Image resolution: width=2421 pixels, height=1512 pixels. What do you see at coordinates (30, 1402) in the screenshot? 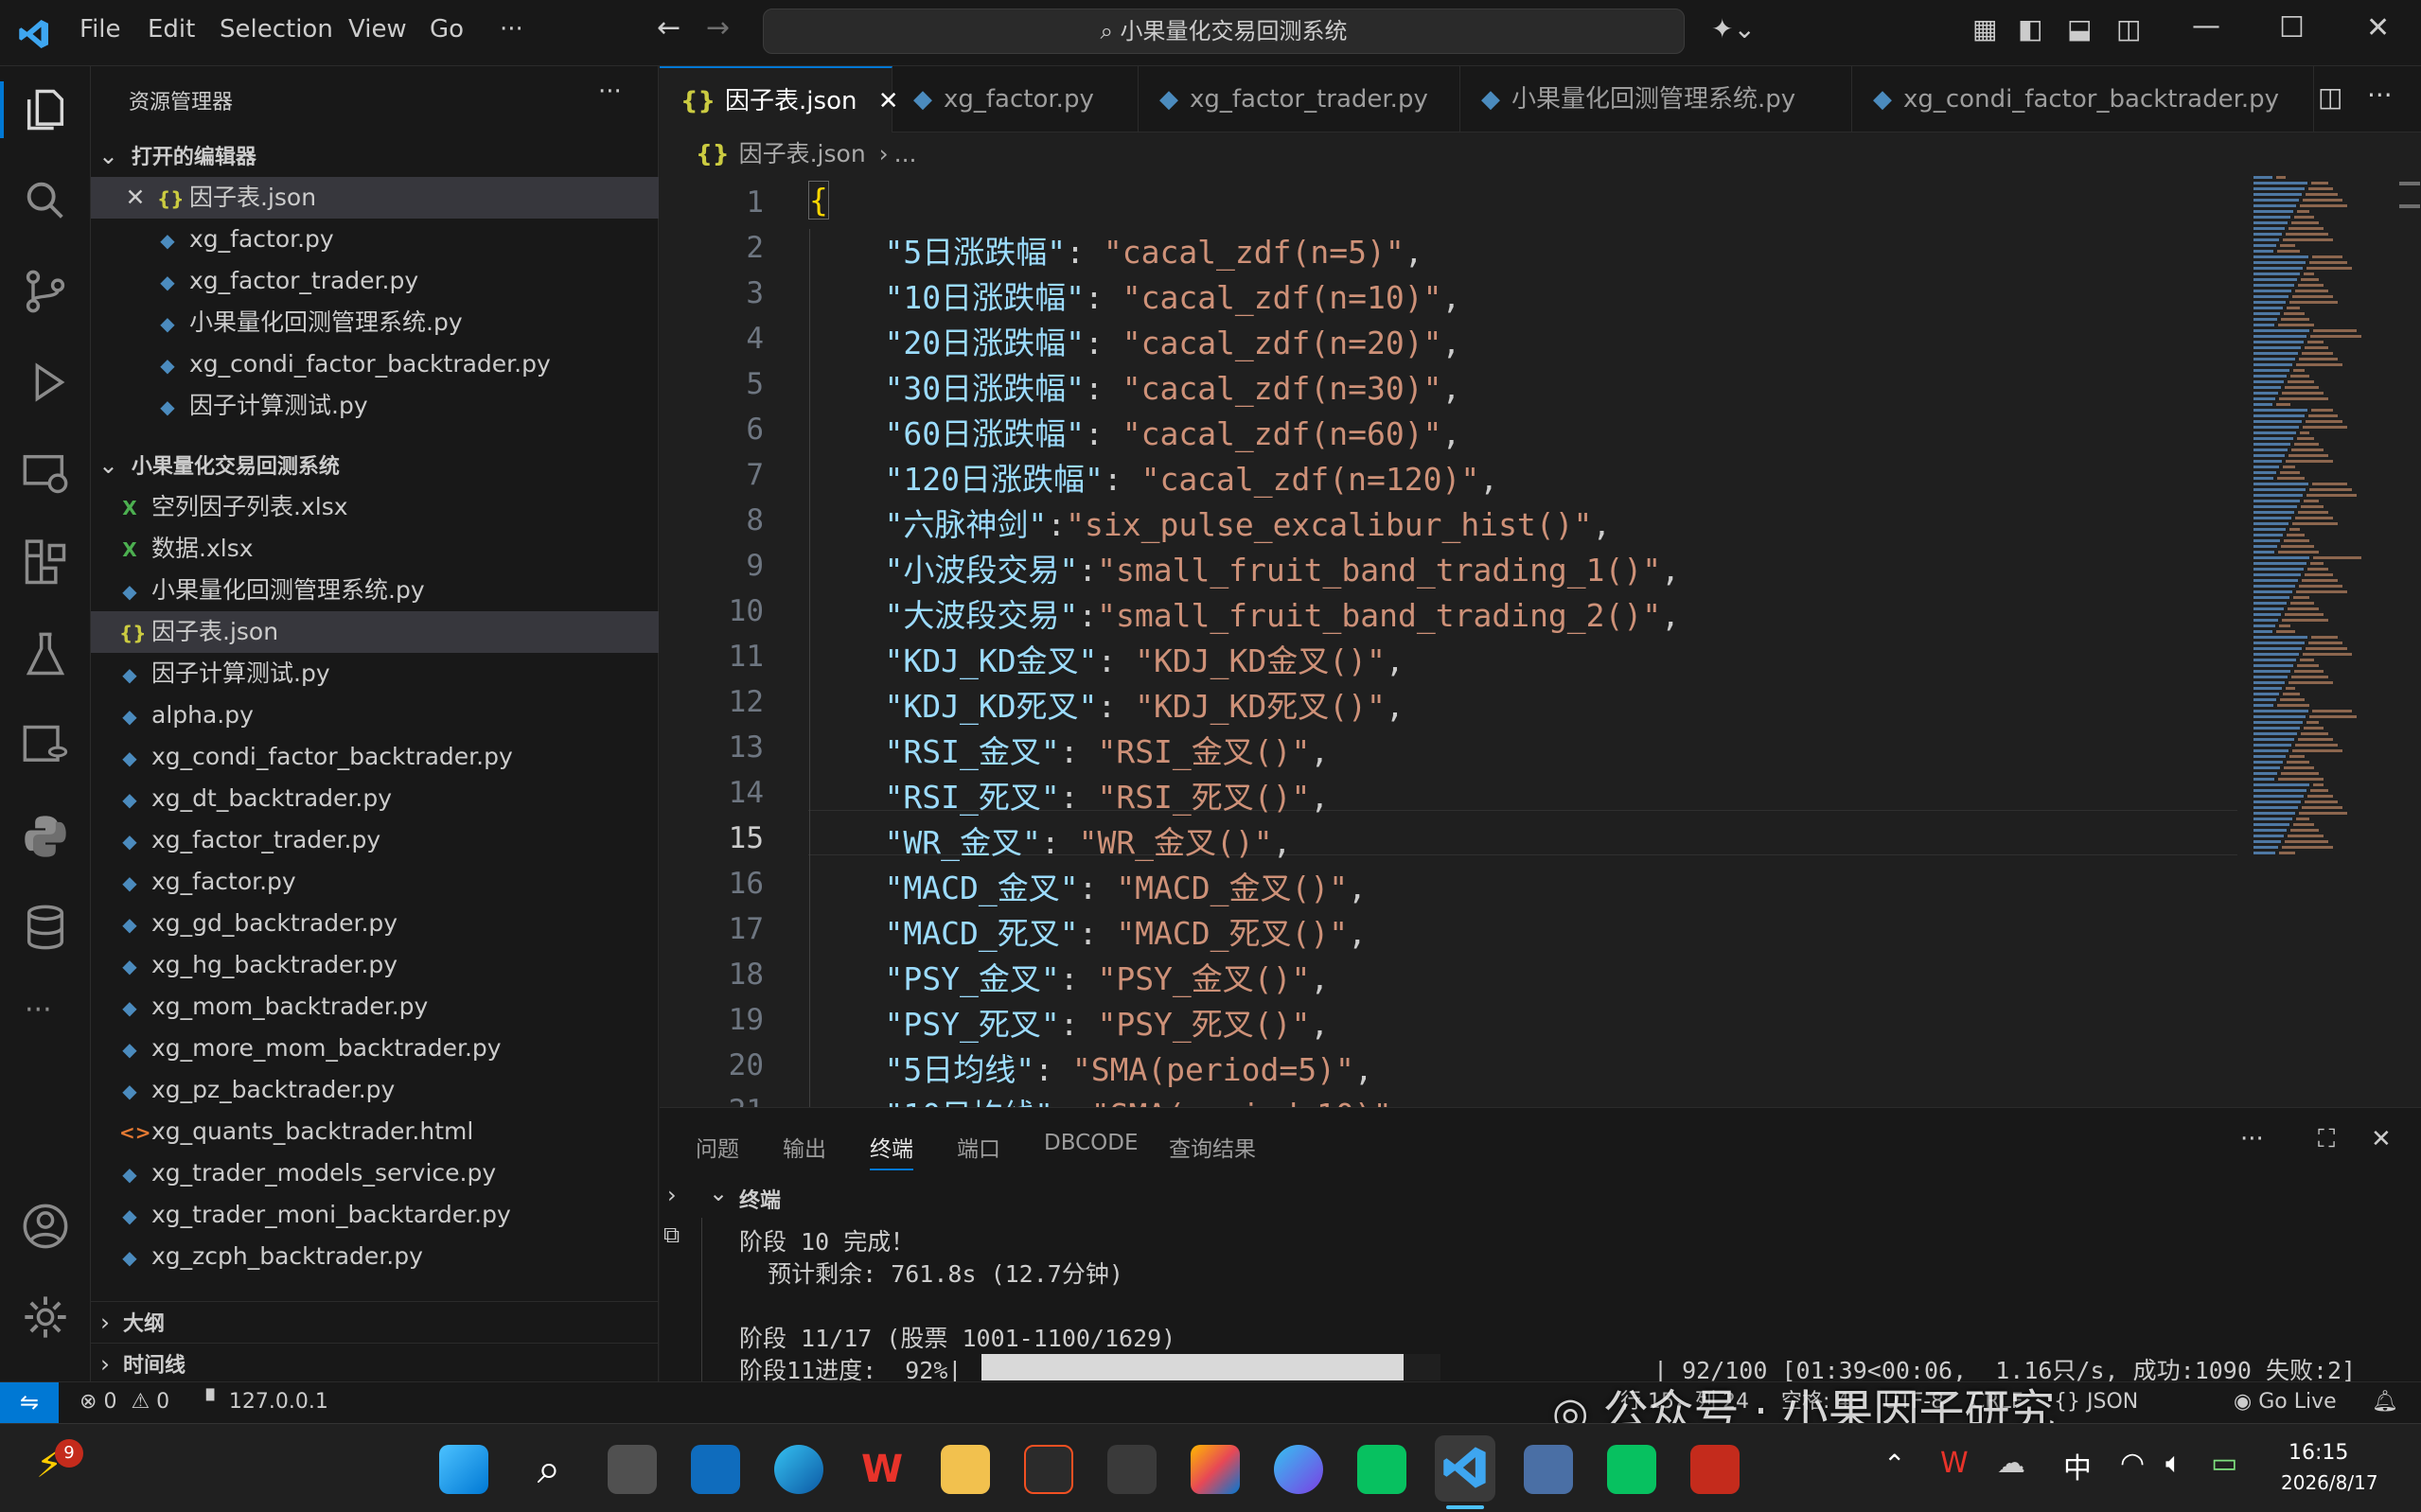
I see `remote-indicator-icon: ⇋` at bounding box center [30, 1402].